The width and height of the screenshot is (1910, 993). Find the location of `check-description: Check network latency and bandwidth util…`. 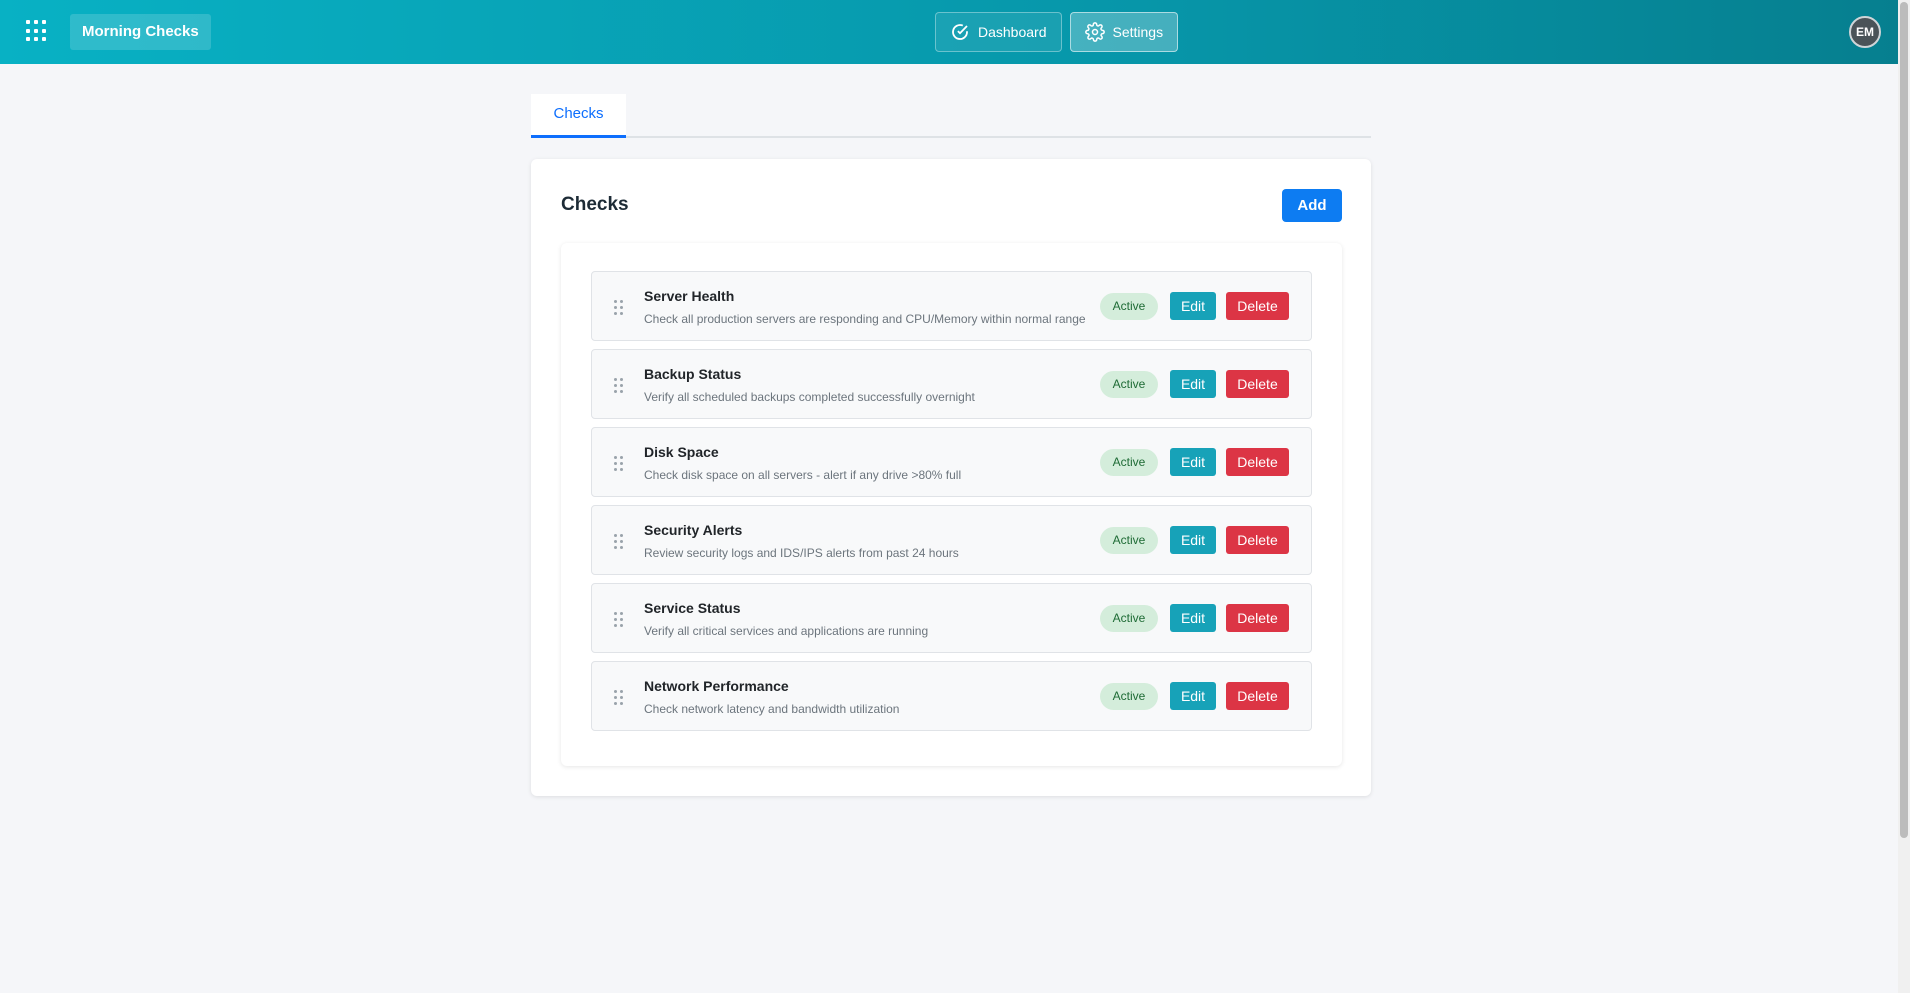

check-description: Check network latency and bandwidth util… is located at coordinates (772, 709).